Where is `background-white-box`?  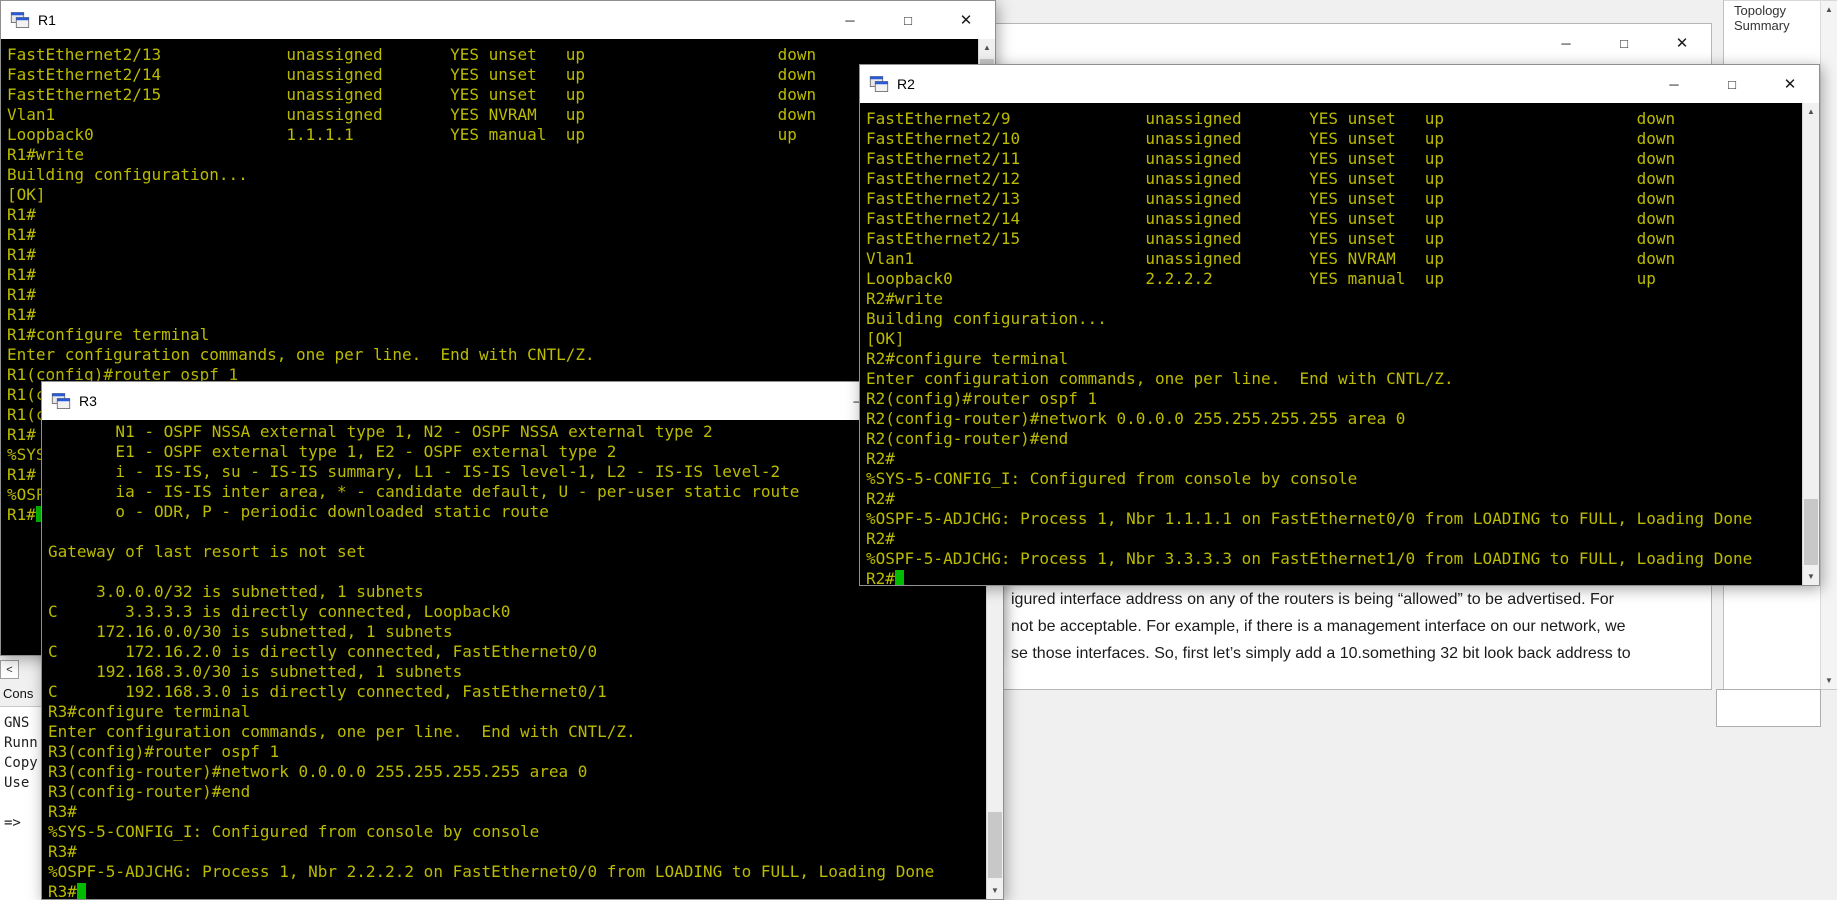
background-white-box is located at coordinates (1768, 708).